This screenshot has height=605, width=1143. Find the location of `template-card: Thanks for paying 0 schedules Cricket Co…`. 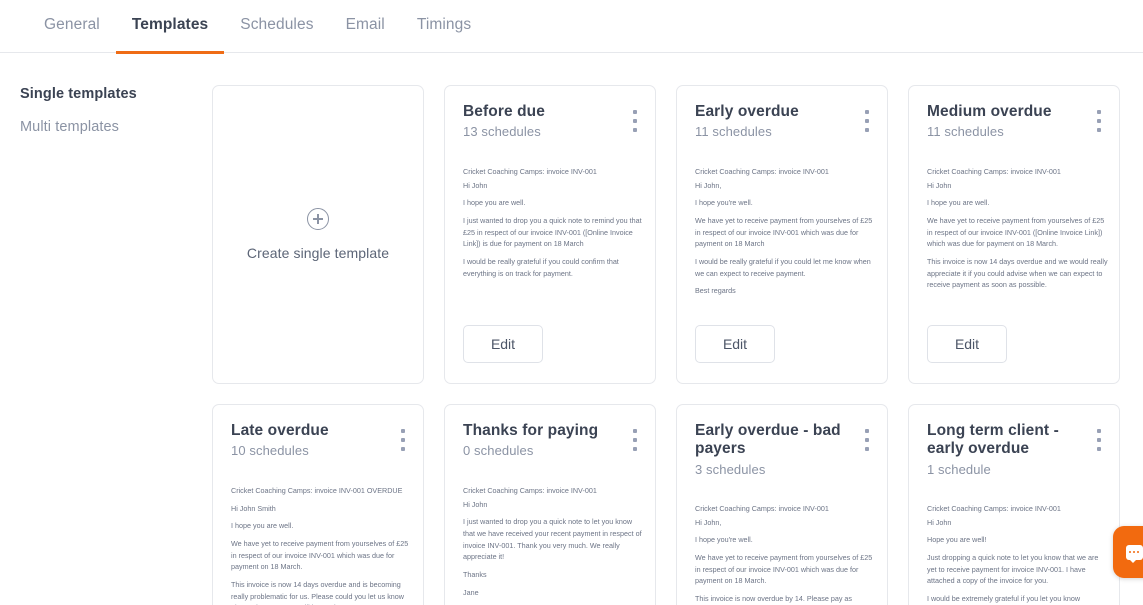

template-card: Thanks for paying 0 schedules Cricket Co… is located at coordinates (550, 504).